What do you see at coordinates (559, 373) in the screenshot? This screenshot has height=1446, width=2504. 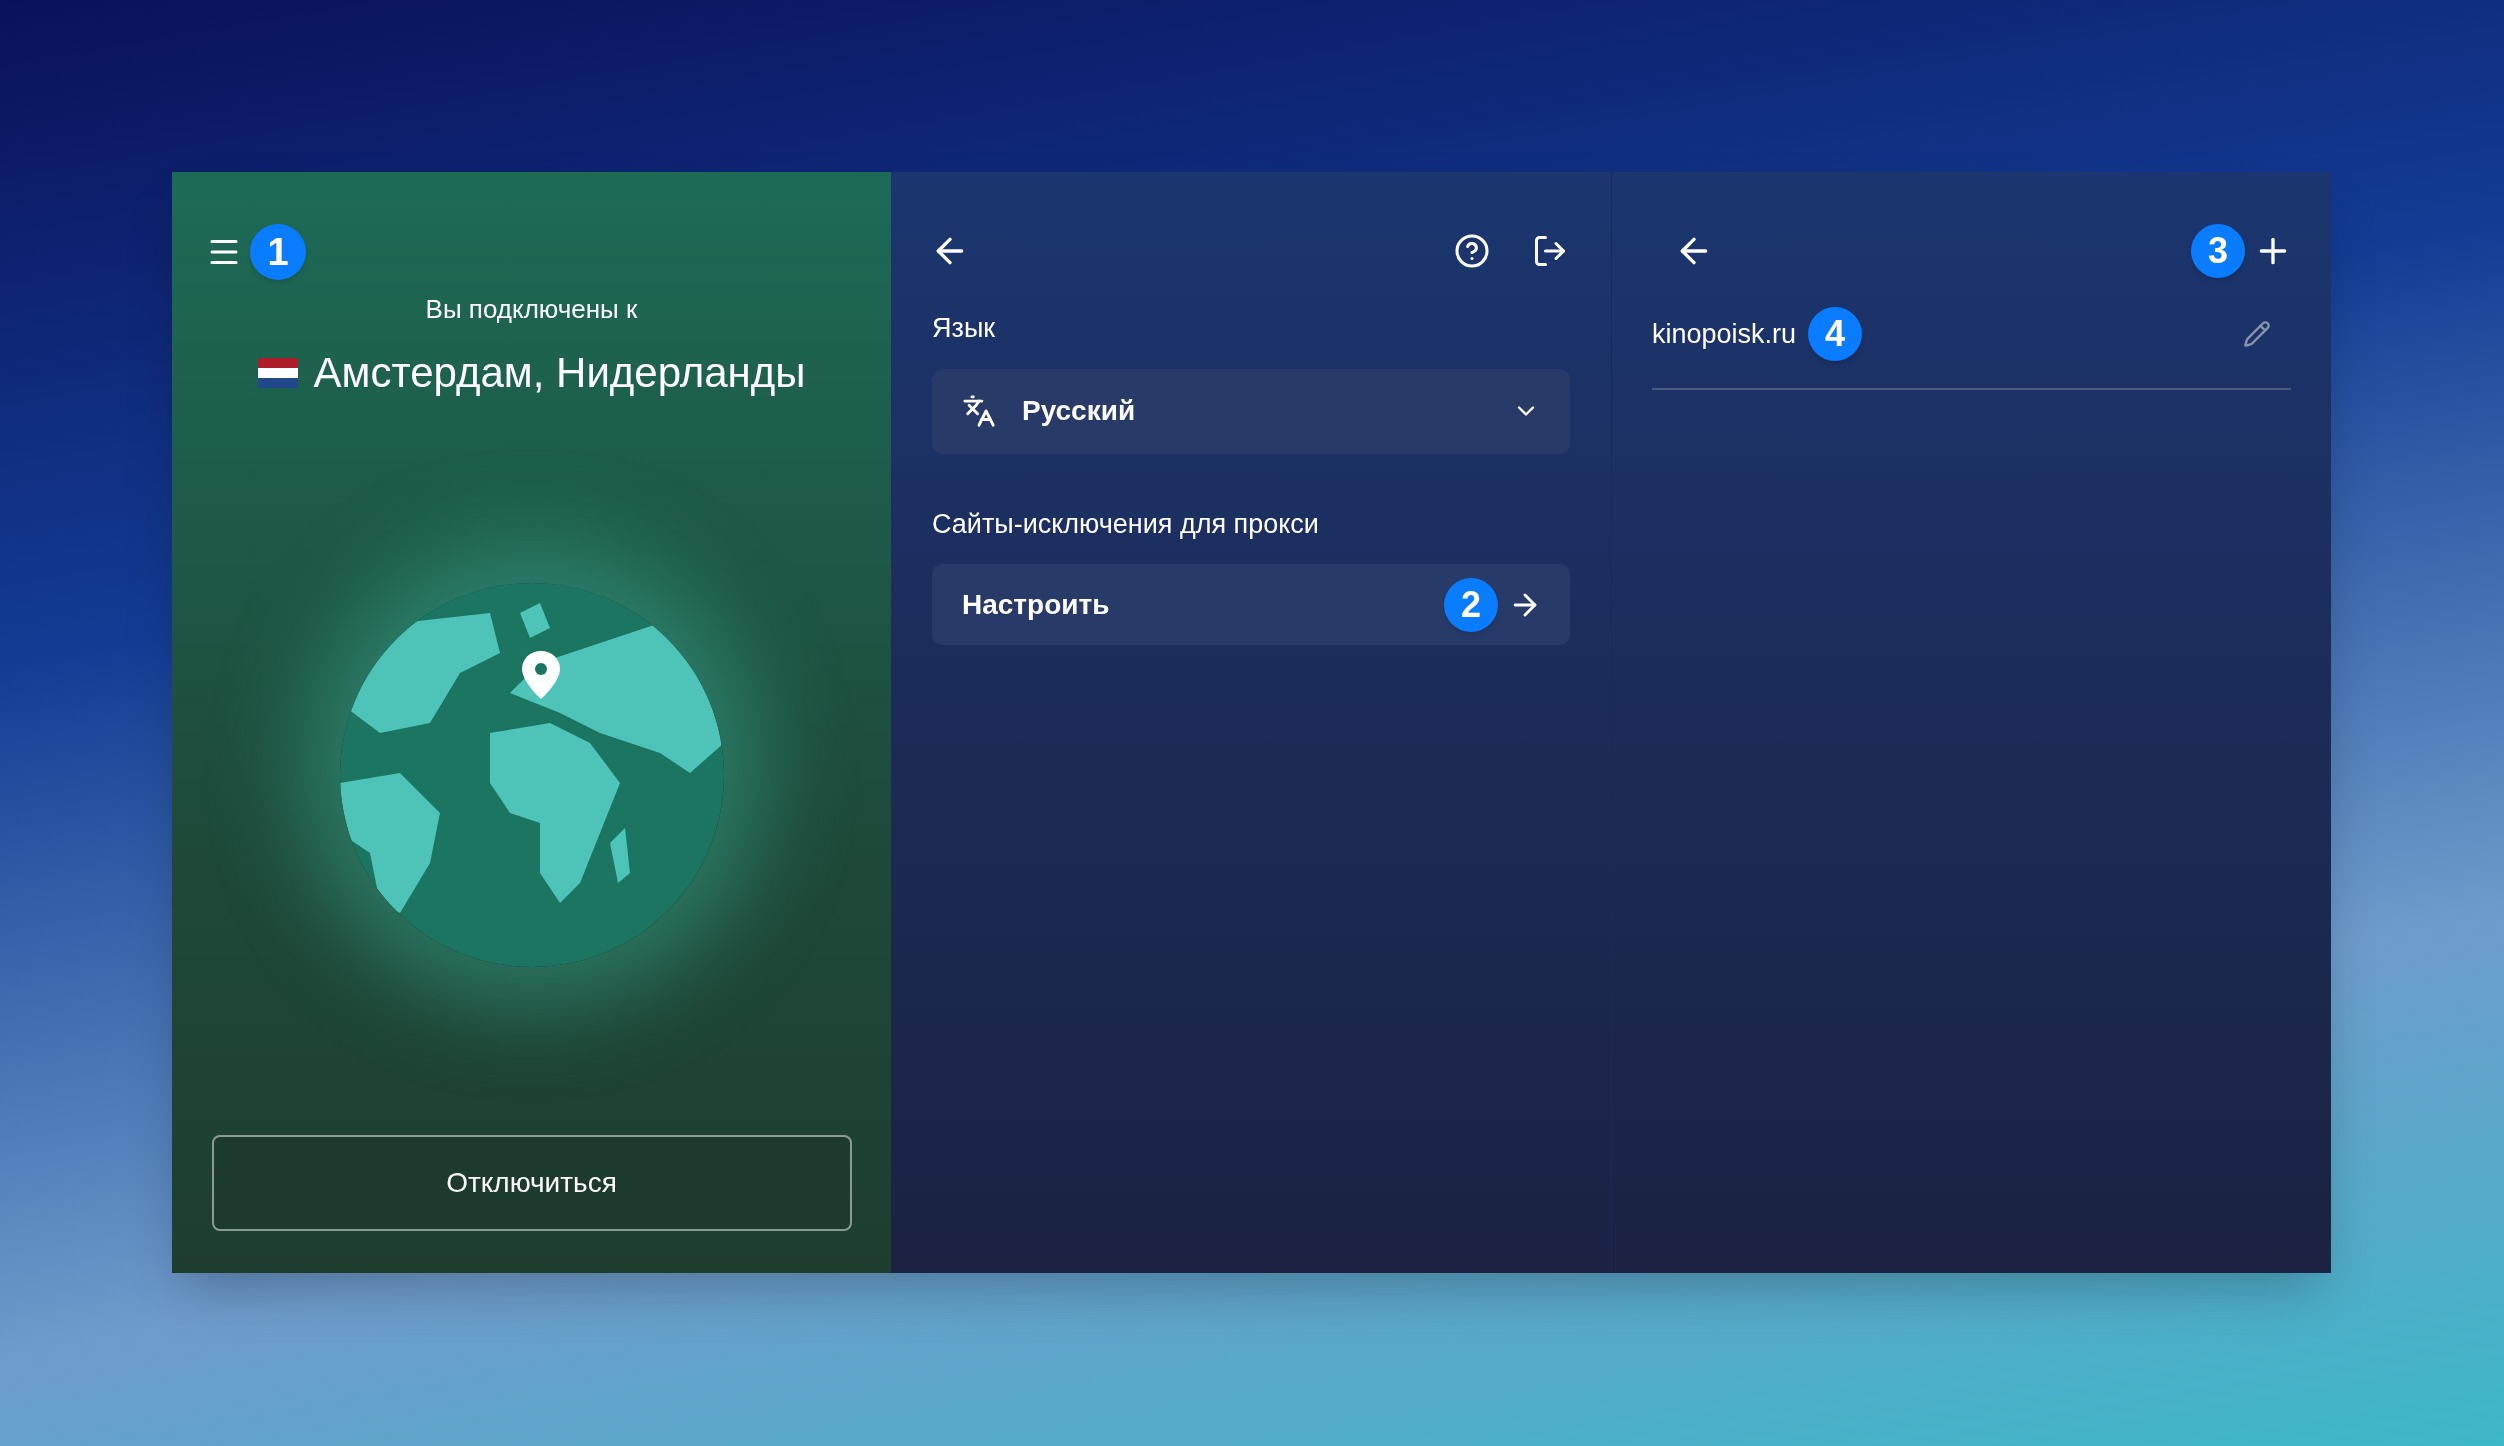 I see `location-title: Амстердам, Нидерланды` at bounding box center [559, 373].